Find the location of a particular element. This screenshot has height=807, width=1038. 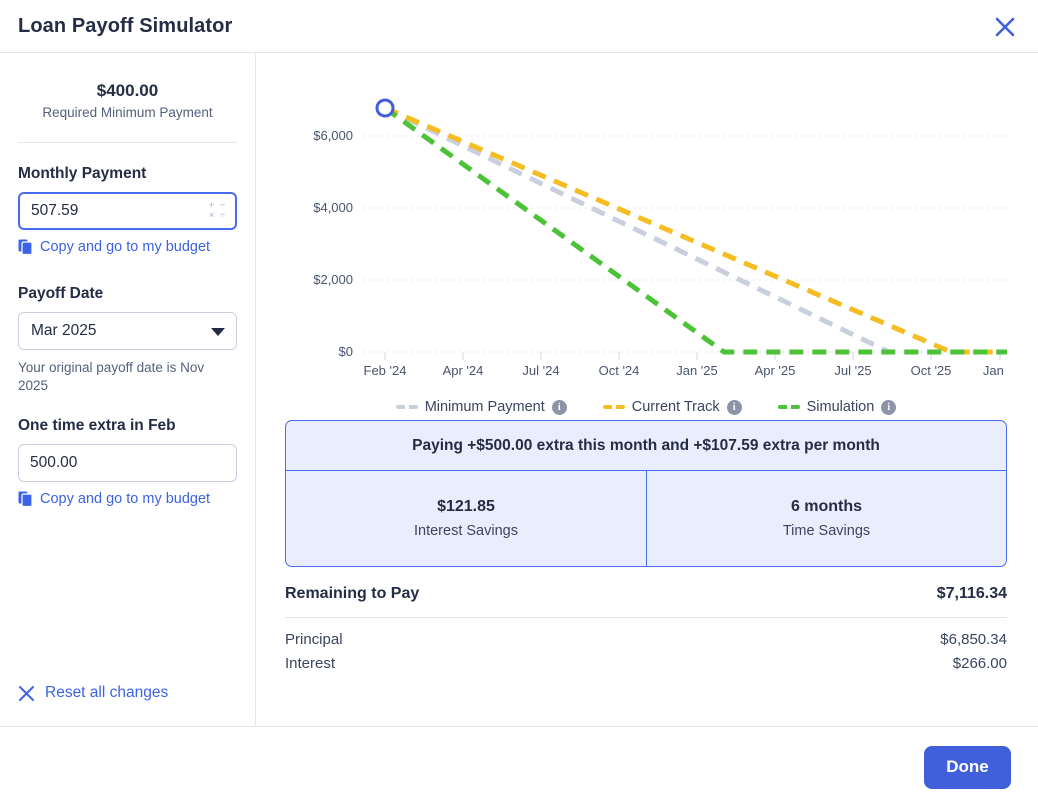

interest-label: Interest is located at coordinates (310, 663).